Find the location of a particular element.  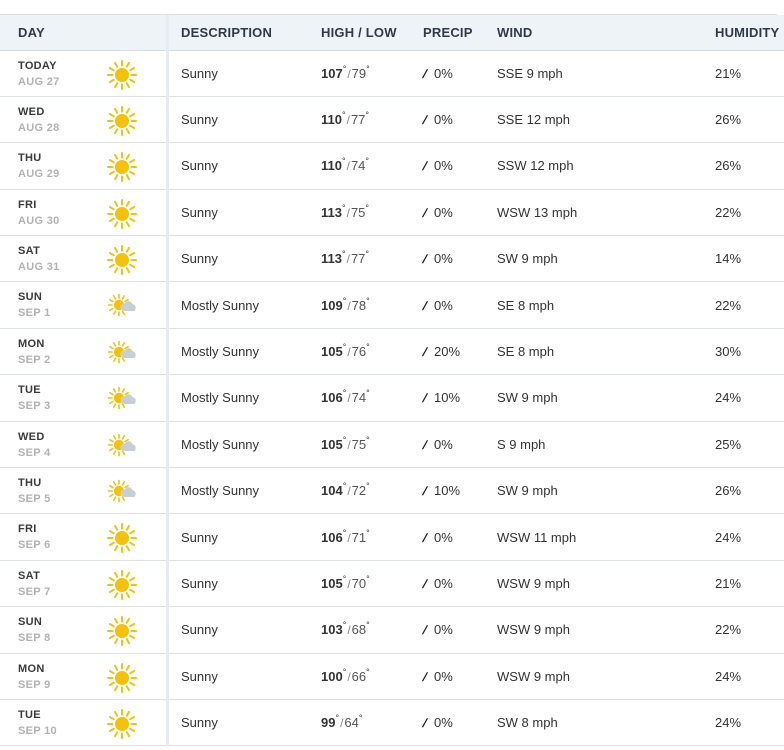

day-cell: SUN SEP 1 is located at coordinates (84, 305).